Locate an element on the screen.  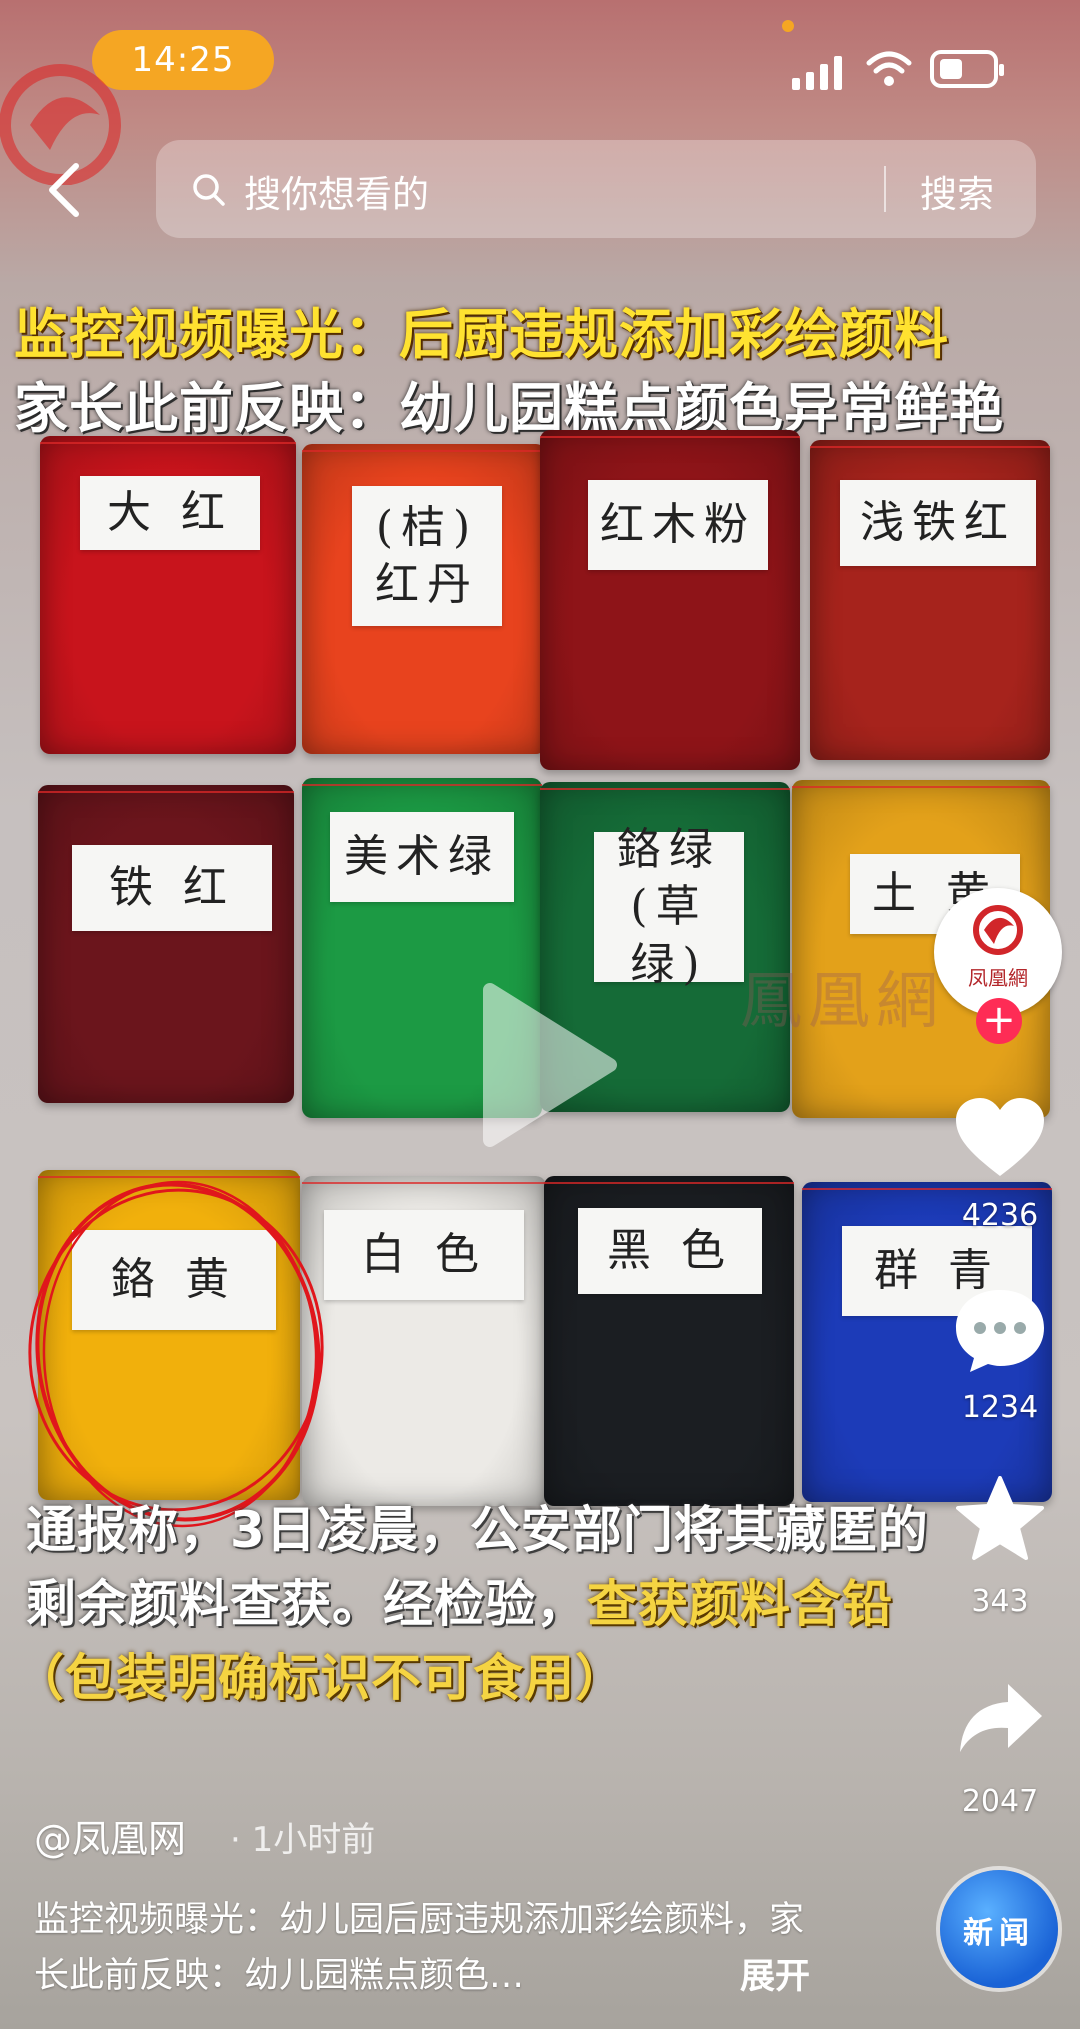
avatar-label: 凤凰網 is located at coordinates (998, 978).